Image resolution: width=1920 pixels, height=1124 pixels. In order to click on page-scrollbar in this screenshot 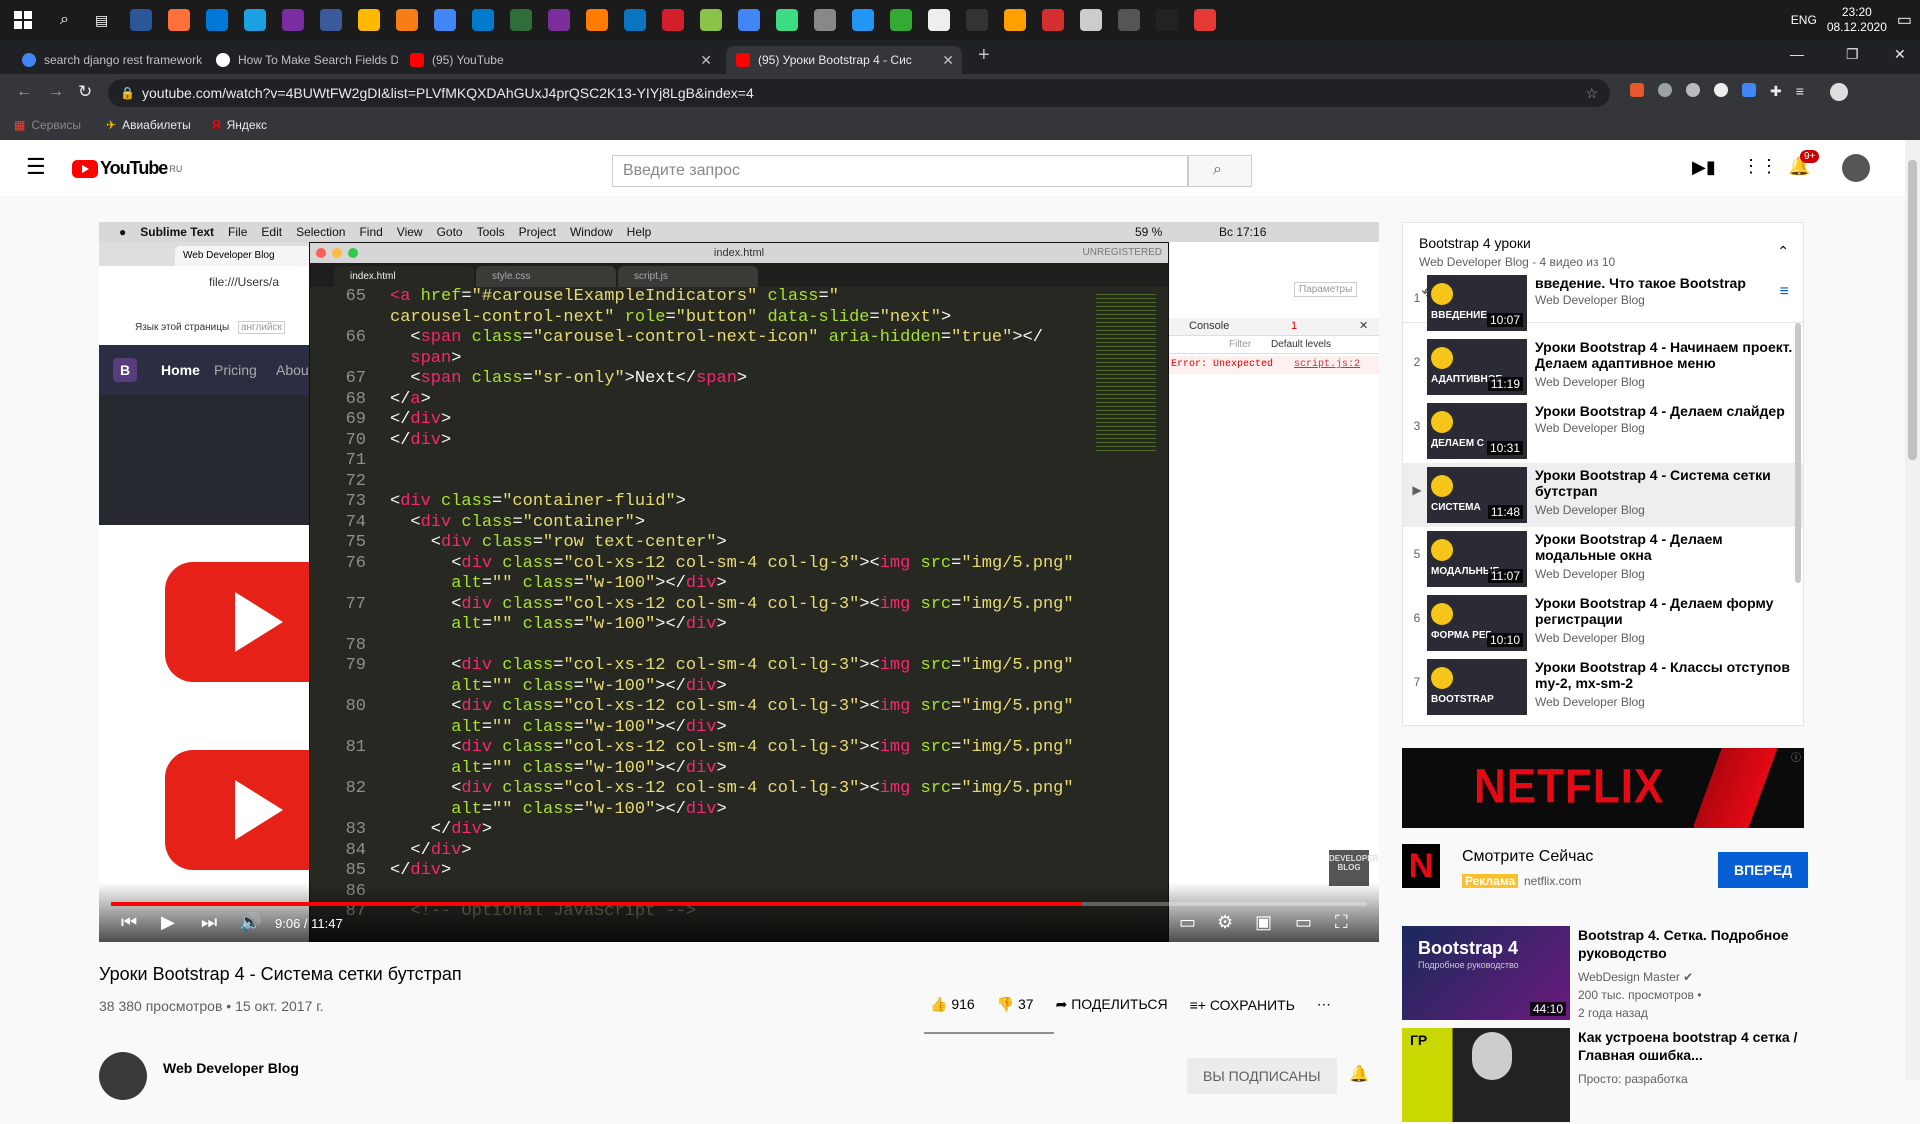, I will do `click(1912, 610)`.